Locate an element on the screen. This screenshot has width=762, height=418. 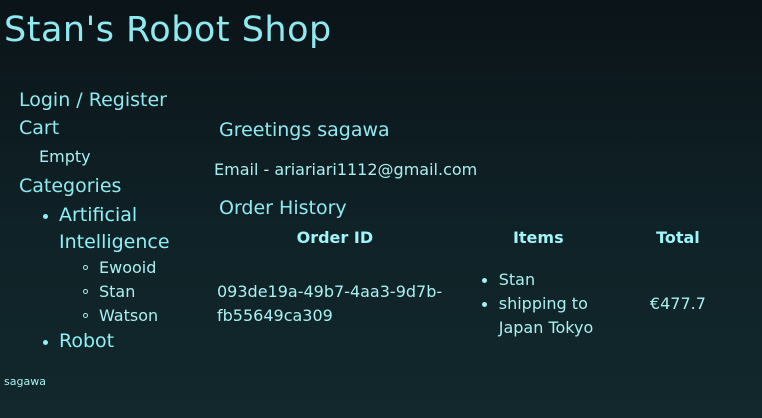
order-item-list: Stan shipping to Japan Tokyo is located at coordinates (538, 304).